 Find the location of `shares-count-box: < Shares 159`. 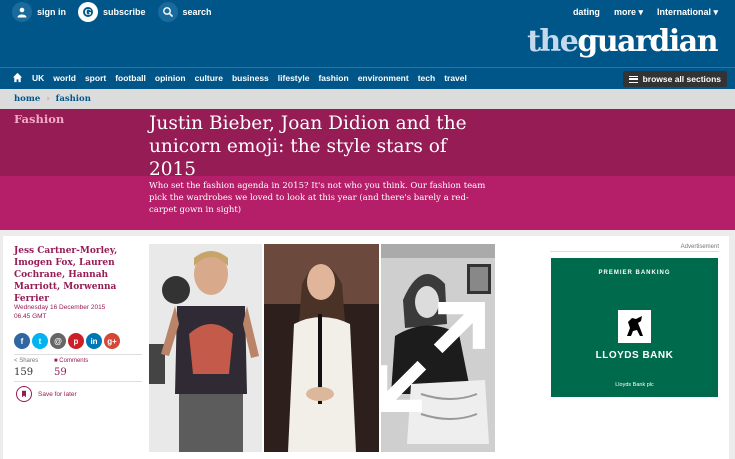

shares-count-box: < Shares 159 is located at coordinates (34, 368).